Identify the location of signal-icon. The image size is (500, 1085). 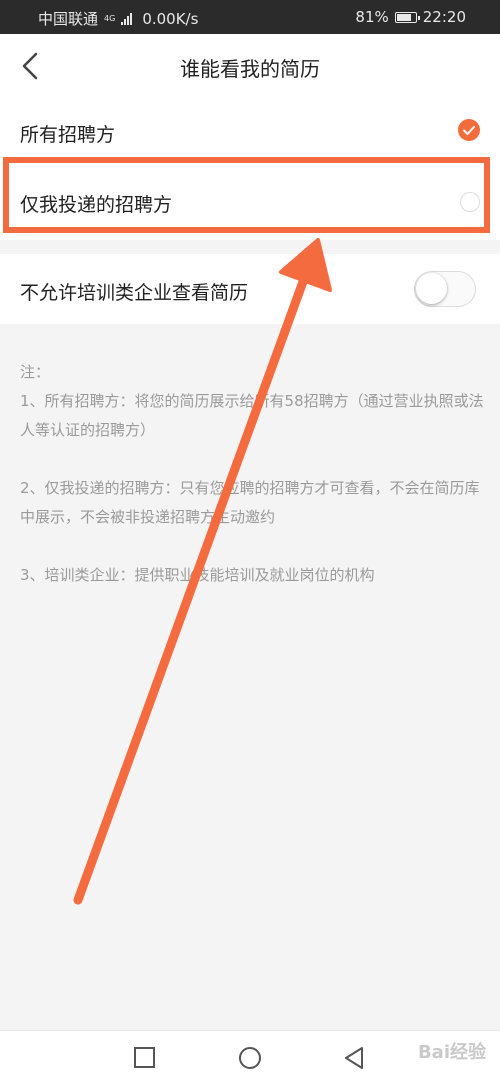
(127, 18).